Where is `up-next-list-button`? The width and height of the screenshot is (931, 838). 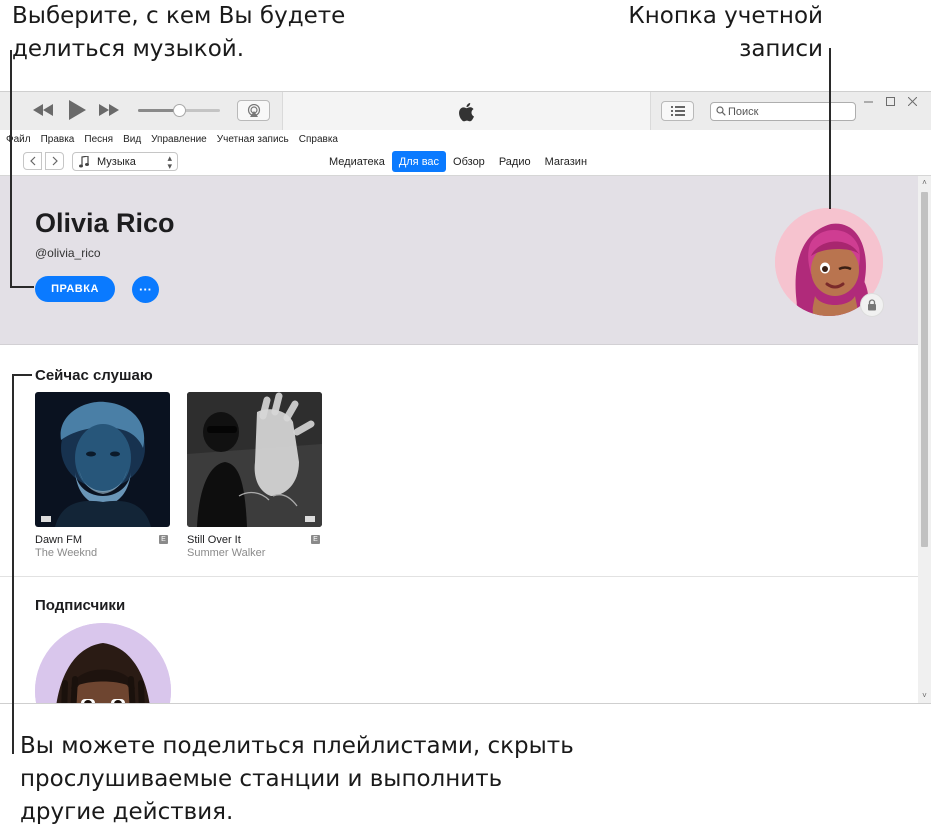 up-next-list-button is located at coordinates (677, 111).